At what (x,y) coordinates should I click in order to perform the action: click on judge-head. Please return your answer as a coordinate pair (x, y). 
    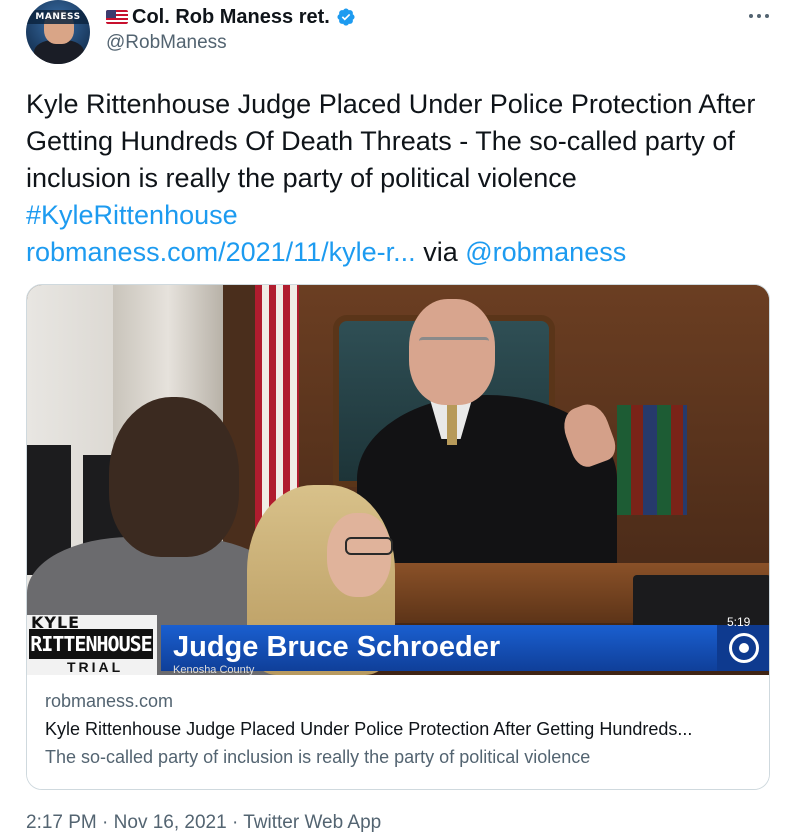
    Looking at the image, I should click on (452, 352).